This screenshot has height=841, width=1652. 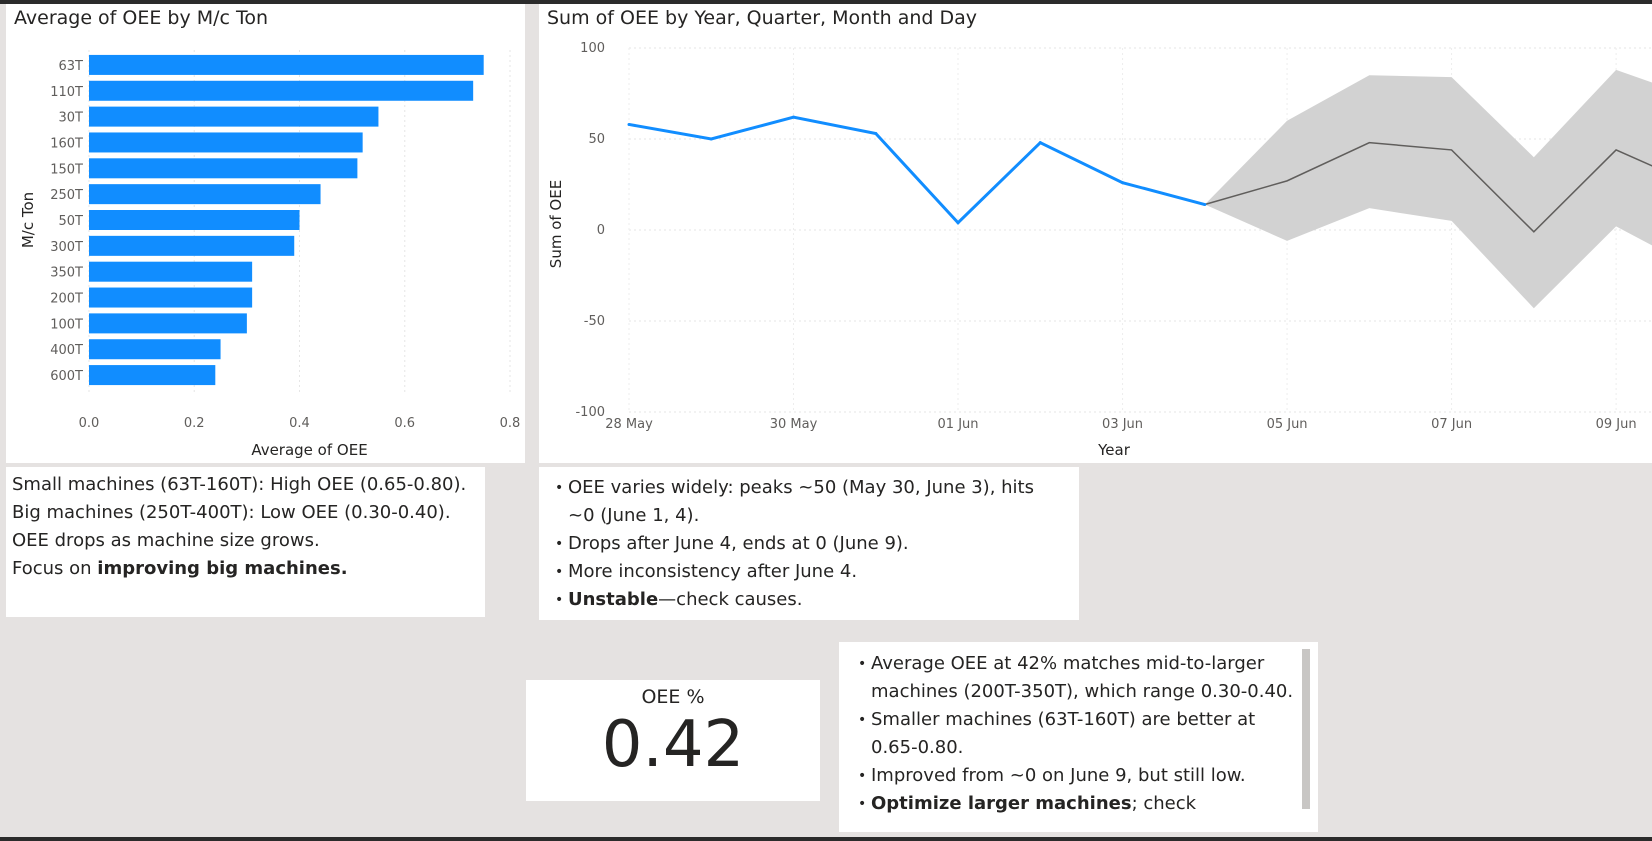 I want to click on bar-150T, so click(x=223, y=168).